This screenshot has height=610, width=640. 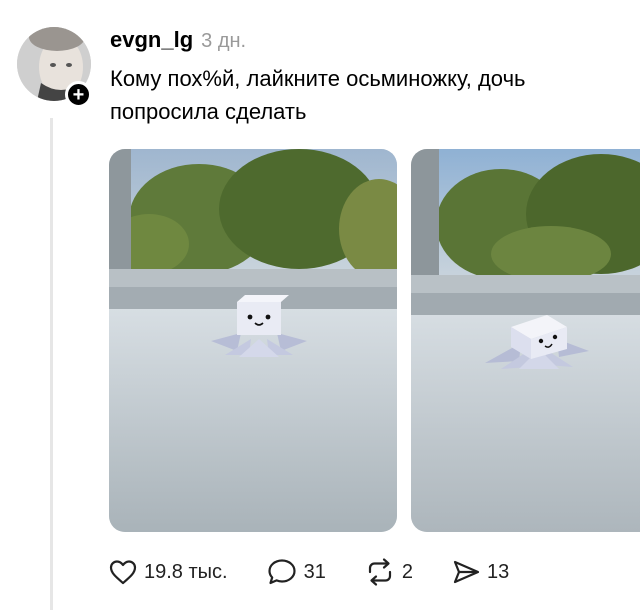 I want to click on thread-line, so click(x=51, y=364).